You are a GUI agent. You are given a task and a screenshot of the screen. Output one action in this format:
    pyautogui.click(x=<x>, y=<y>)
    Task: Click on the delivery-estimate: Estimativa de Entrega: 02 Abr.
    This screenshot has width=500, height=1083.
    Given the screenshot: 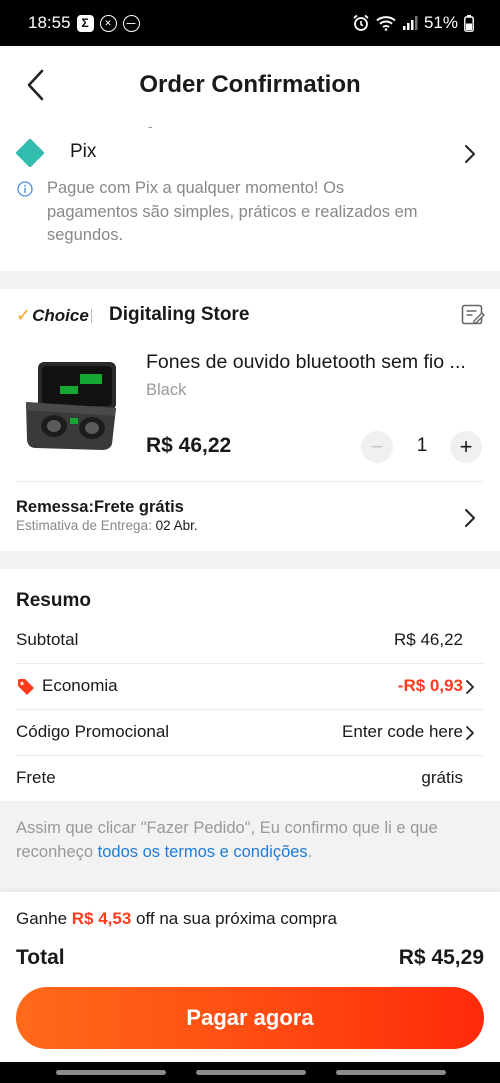 What is the action you would take?
    pyautogui.click(x=107, y=525)
    